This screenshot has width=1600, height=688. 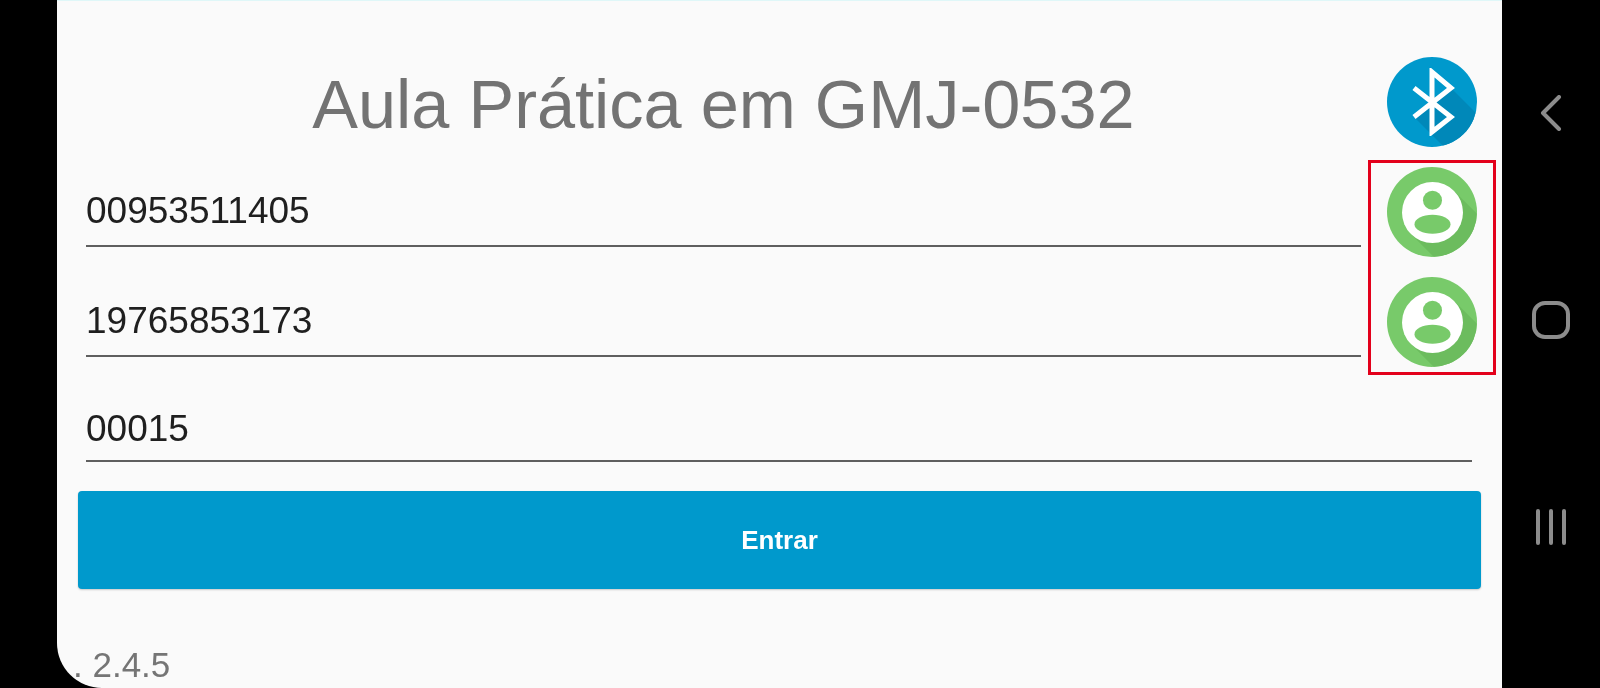 What do you see at coordinates (723, 330) in the screenshot?
I see `input-field: 19765853173` at bounding box center [723, 330].